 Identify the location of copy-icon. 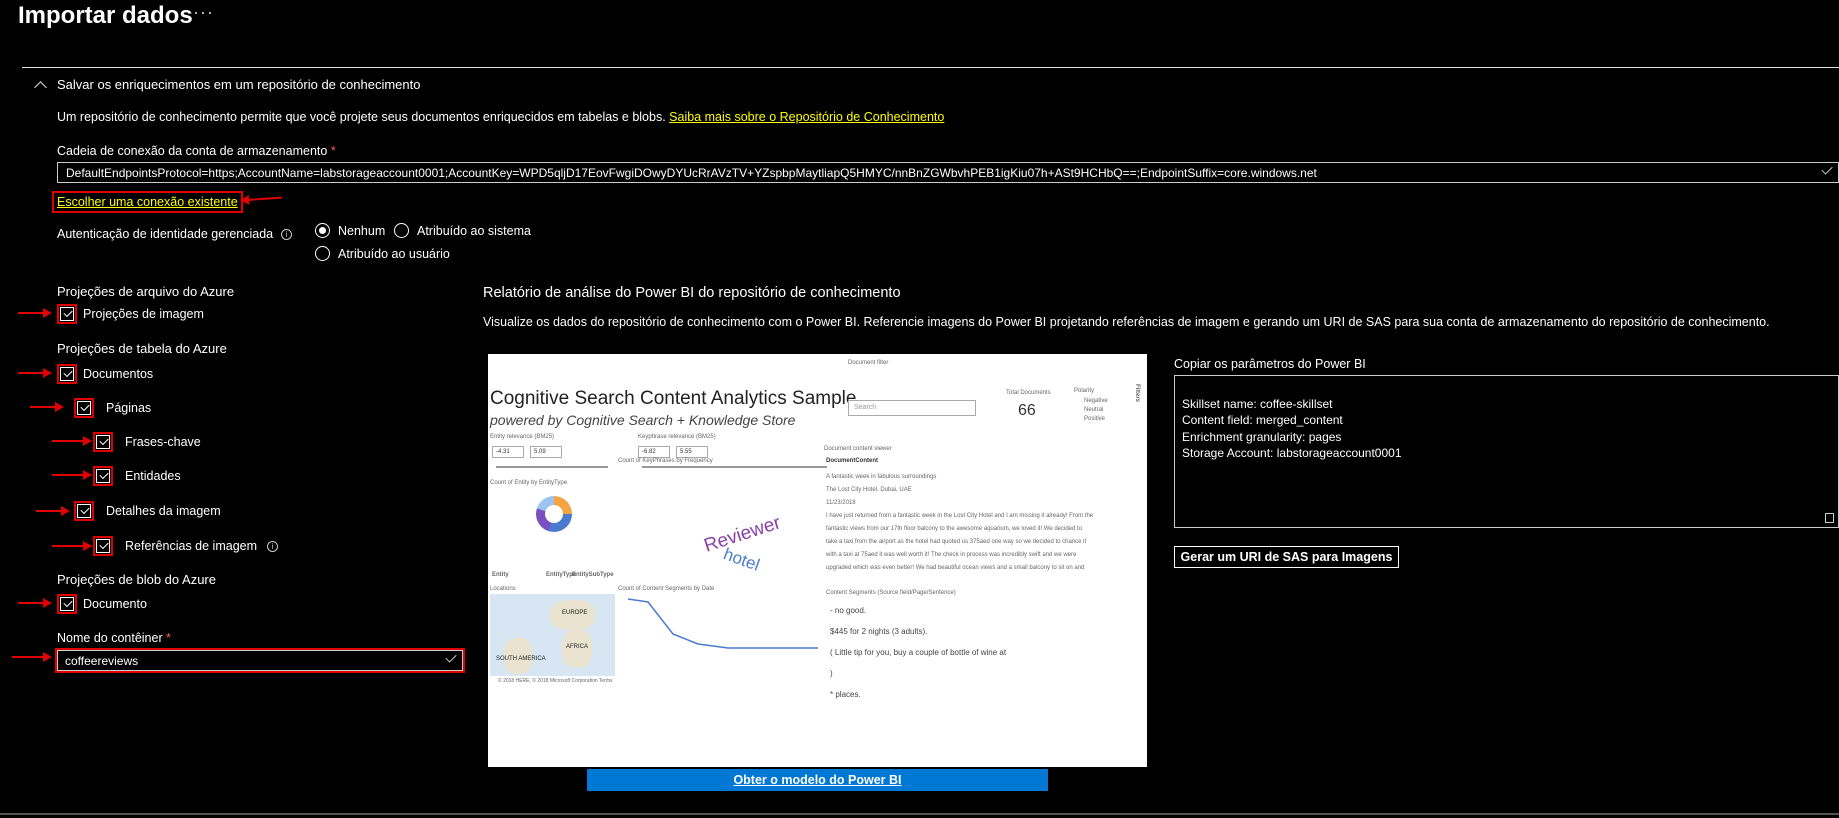
(1829, 518).